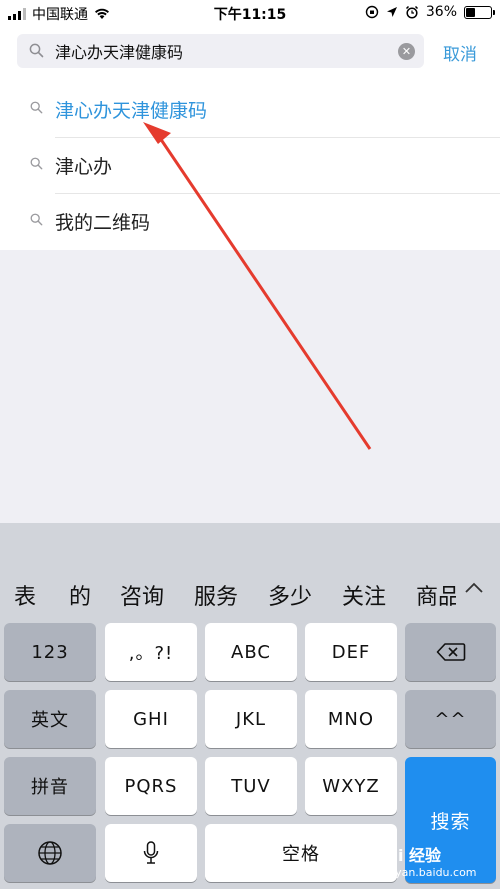 The width and height of the screenshot is (500, 889). I want to click on microphone-key, so click(151, 853).